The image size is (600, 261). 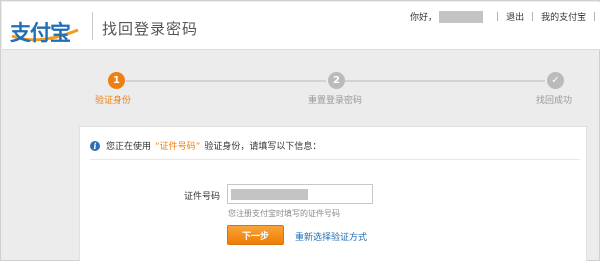 What do you see at coordinates (555, 80) in the screenshot?
I see `check-icon: ✓` at bounding box center [555, 80].